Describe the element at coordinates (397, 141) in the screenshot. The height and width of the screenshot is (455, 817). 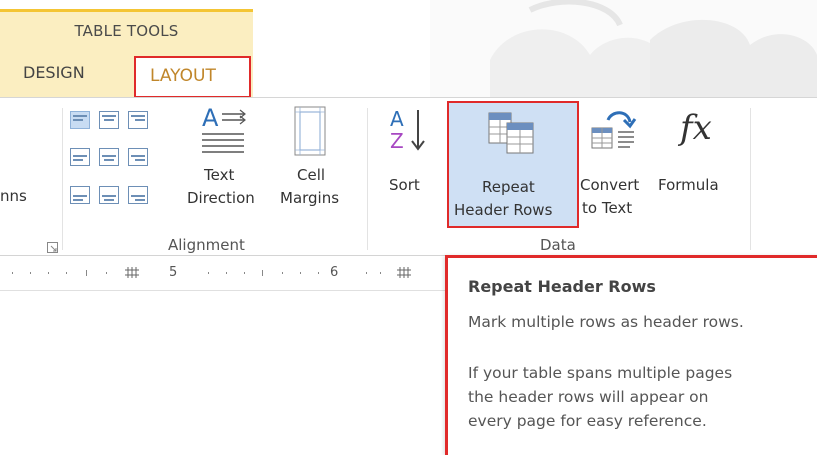
I see `svg-text: Z` at that location.